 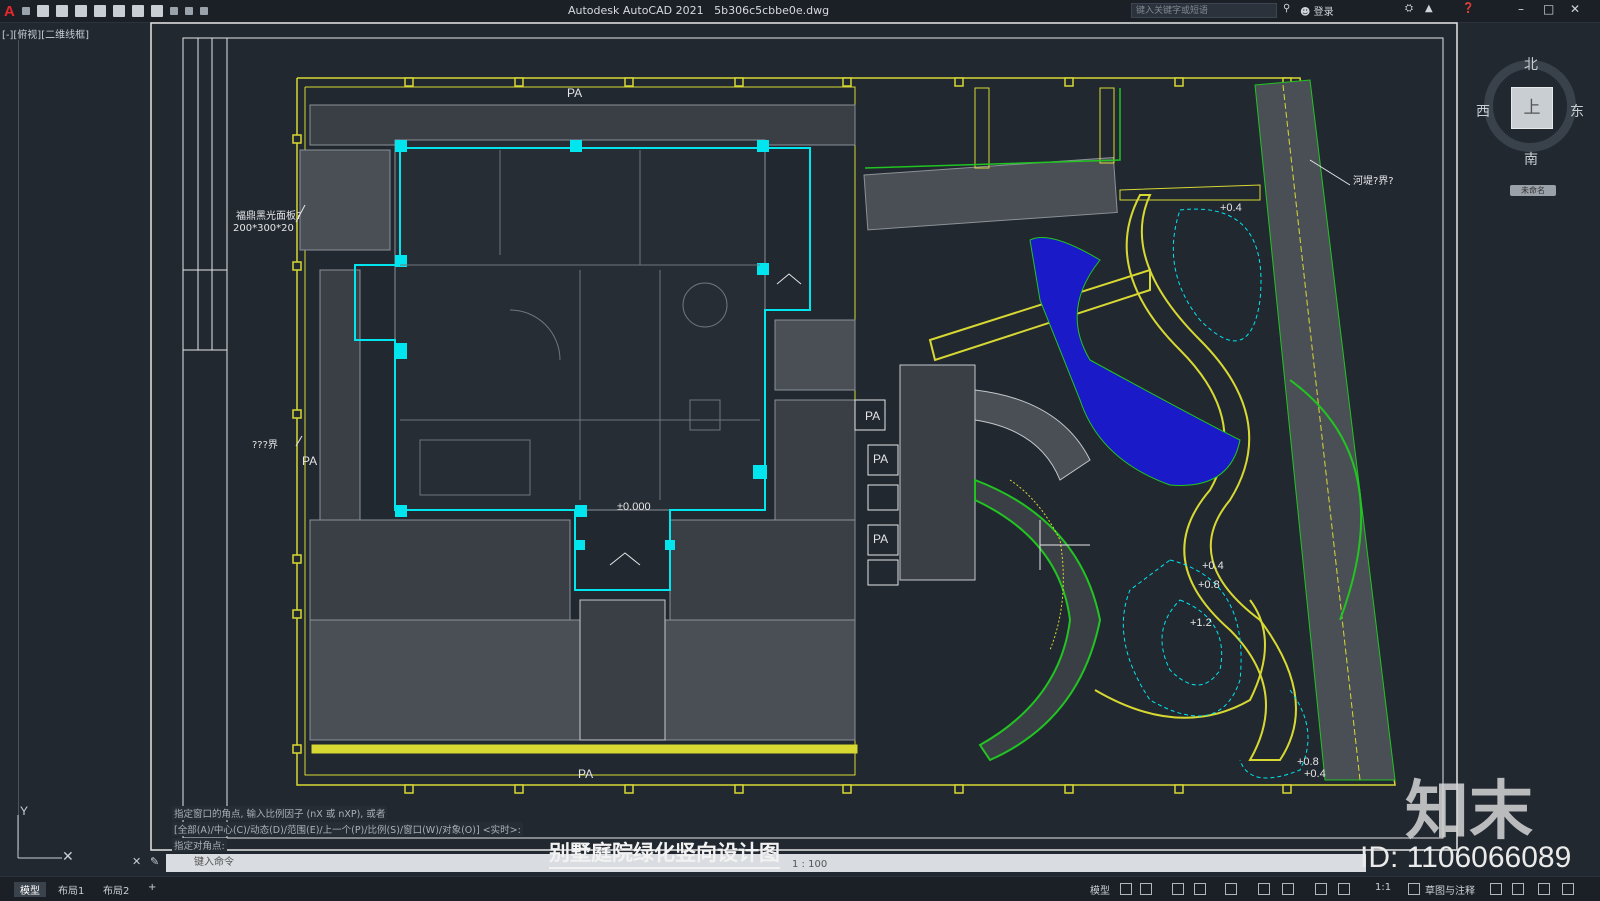 What do you see at coordinates (1533, 190) in the screenshot?
I see `ucs-menu: 未命名` at bounding box center [1533, 190].